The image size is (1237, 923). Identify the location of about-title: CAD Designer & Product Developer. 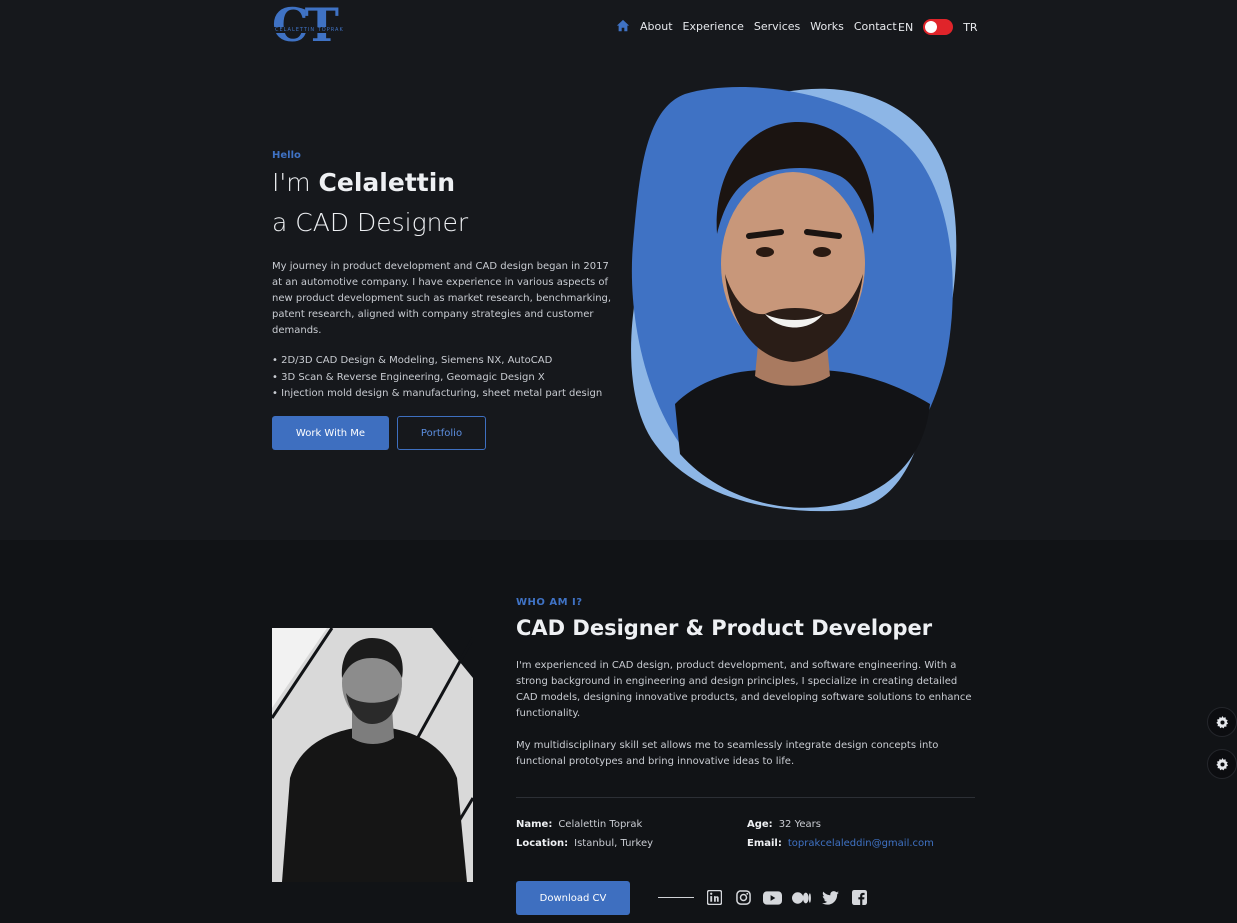
(724, 628).